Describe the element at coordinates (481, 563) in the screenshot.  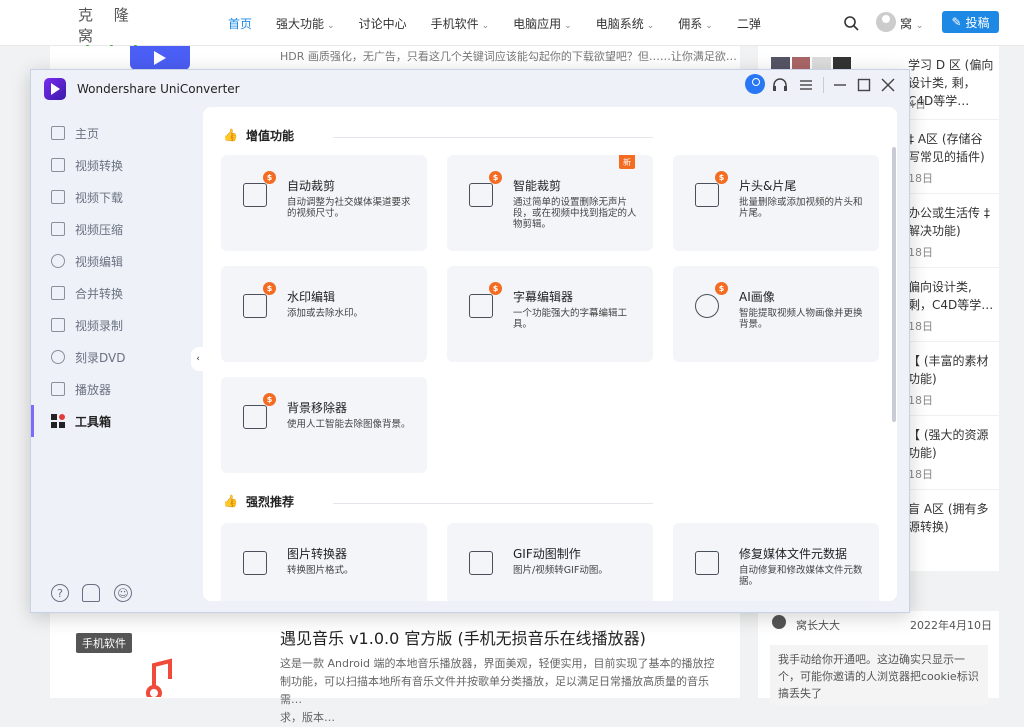
I see `gif-icon` at that location.